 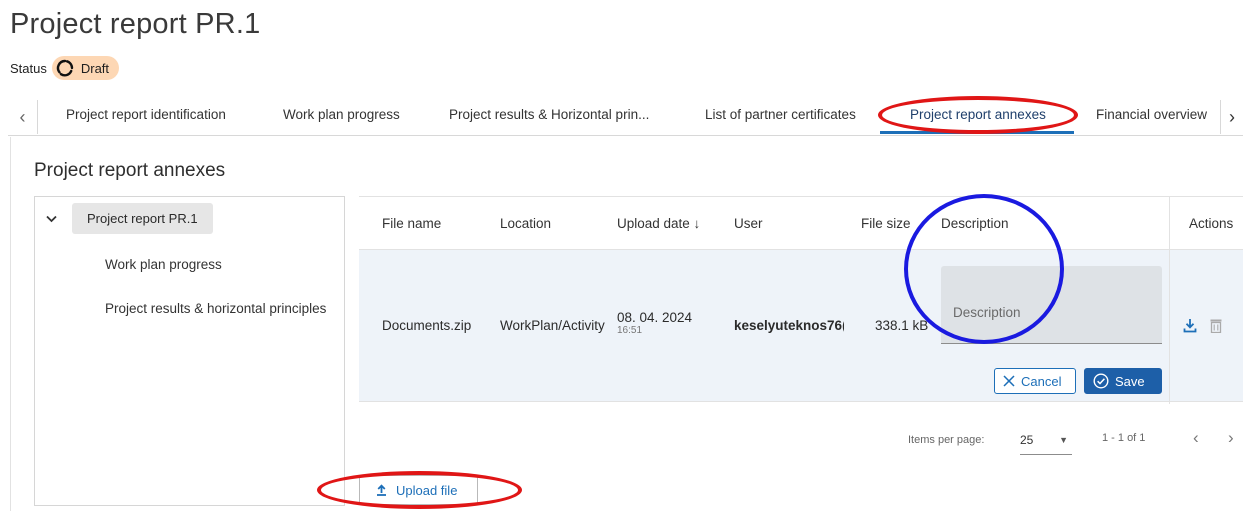 What do you see at coordinates (146, 115) in the screenshot?
I see `tab-project-report-identification: Project report identification` at bounding box center [146, 115].